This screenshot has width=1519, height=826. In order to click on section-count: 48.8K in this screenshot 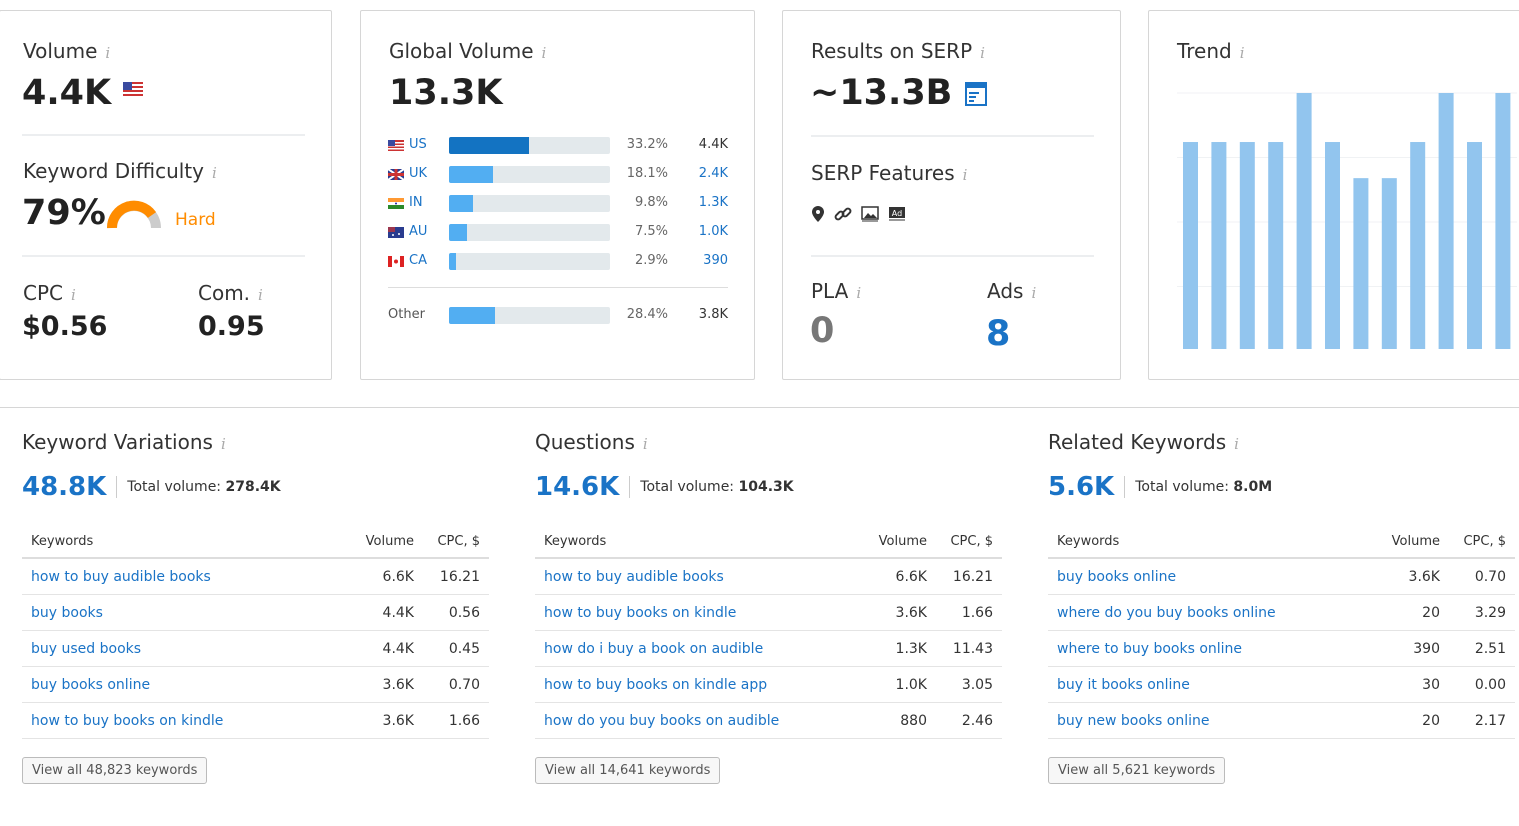, I will do `click(64, 487)`.